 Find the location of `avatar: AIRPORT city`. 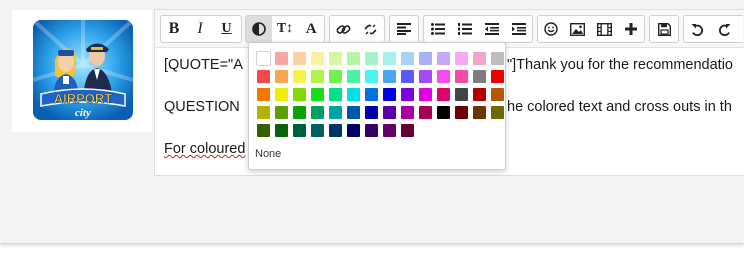

avatar: AIRPORT city is located at coordinates (83, 70).